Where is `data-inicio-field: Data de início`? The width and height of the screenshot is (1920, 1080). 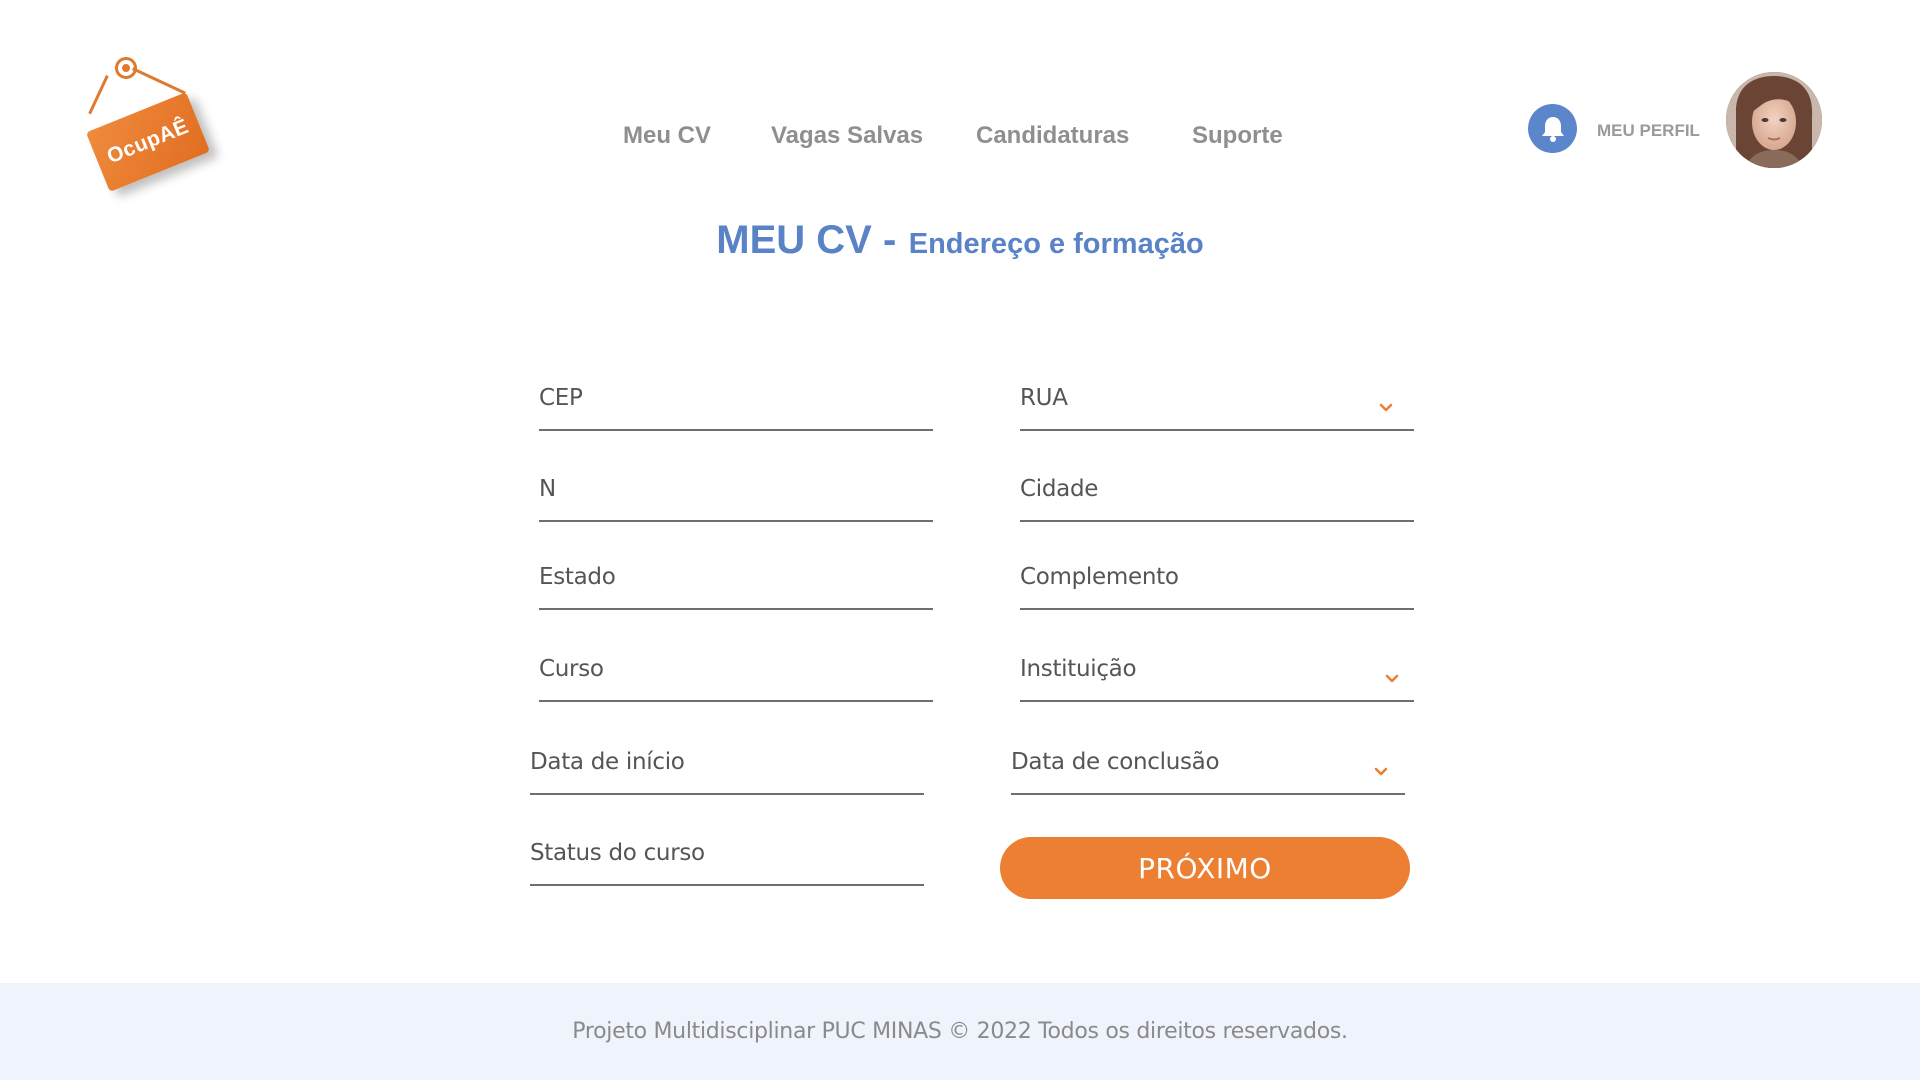 data-inicio-field: Data de início is located at coordinates (727, 768).